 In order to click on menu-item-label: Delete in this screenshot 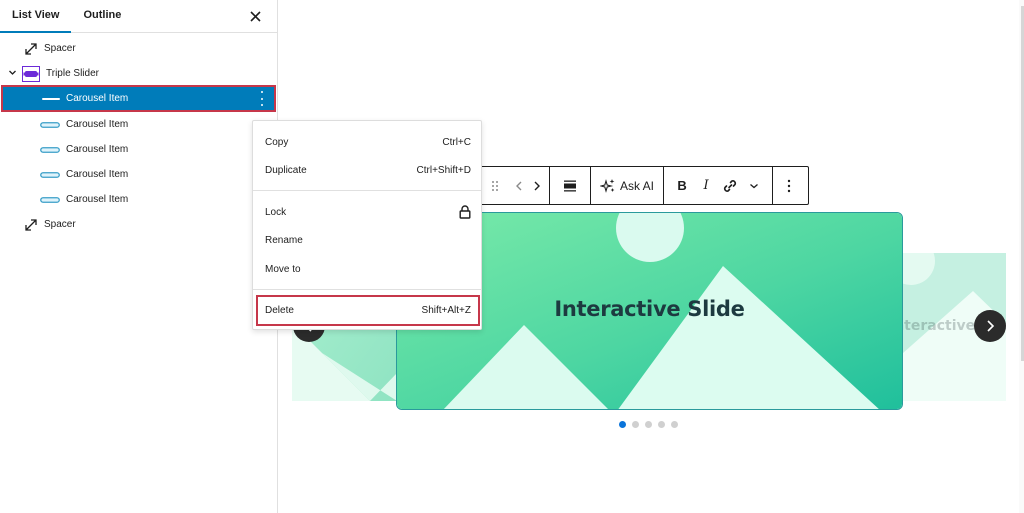, I will do `click(279, 310)`.